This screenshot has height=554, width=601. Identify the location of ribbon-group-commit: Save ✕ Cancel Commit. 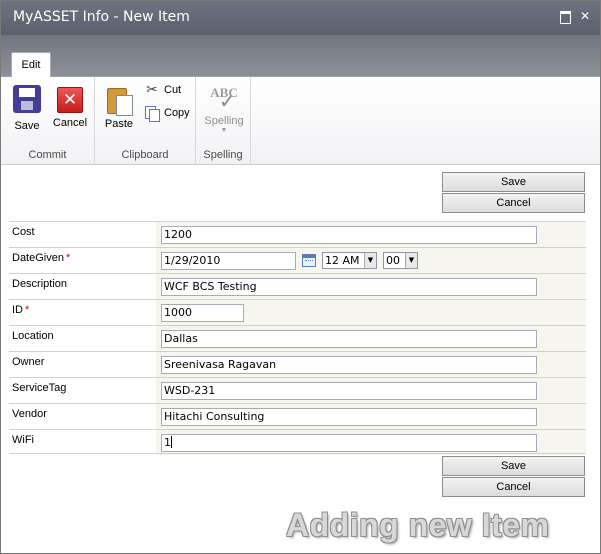
(48, 121).